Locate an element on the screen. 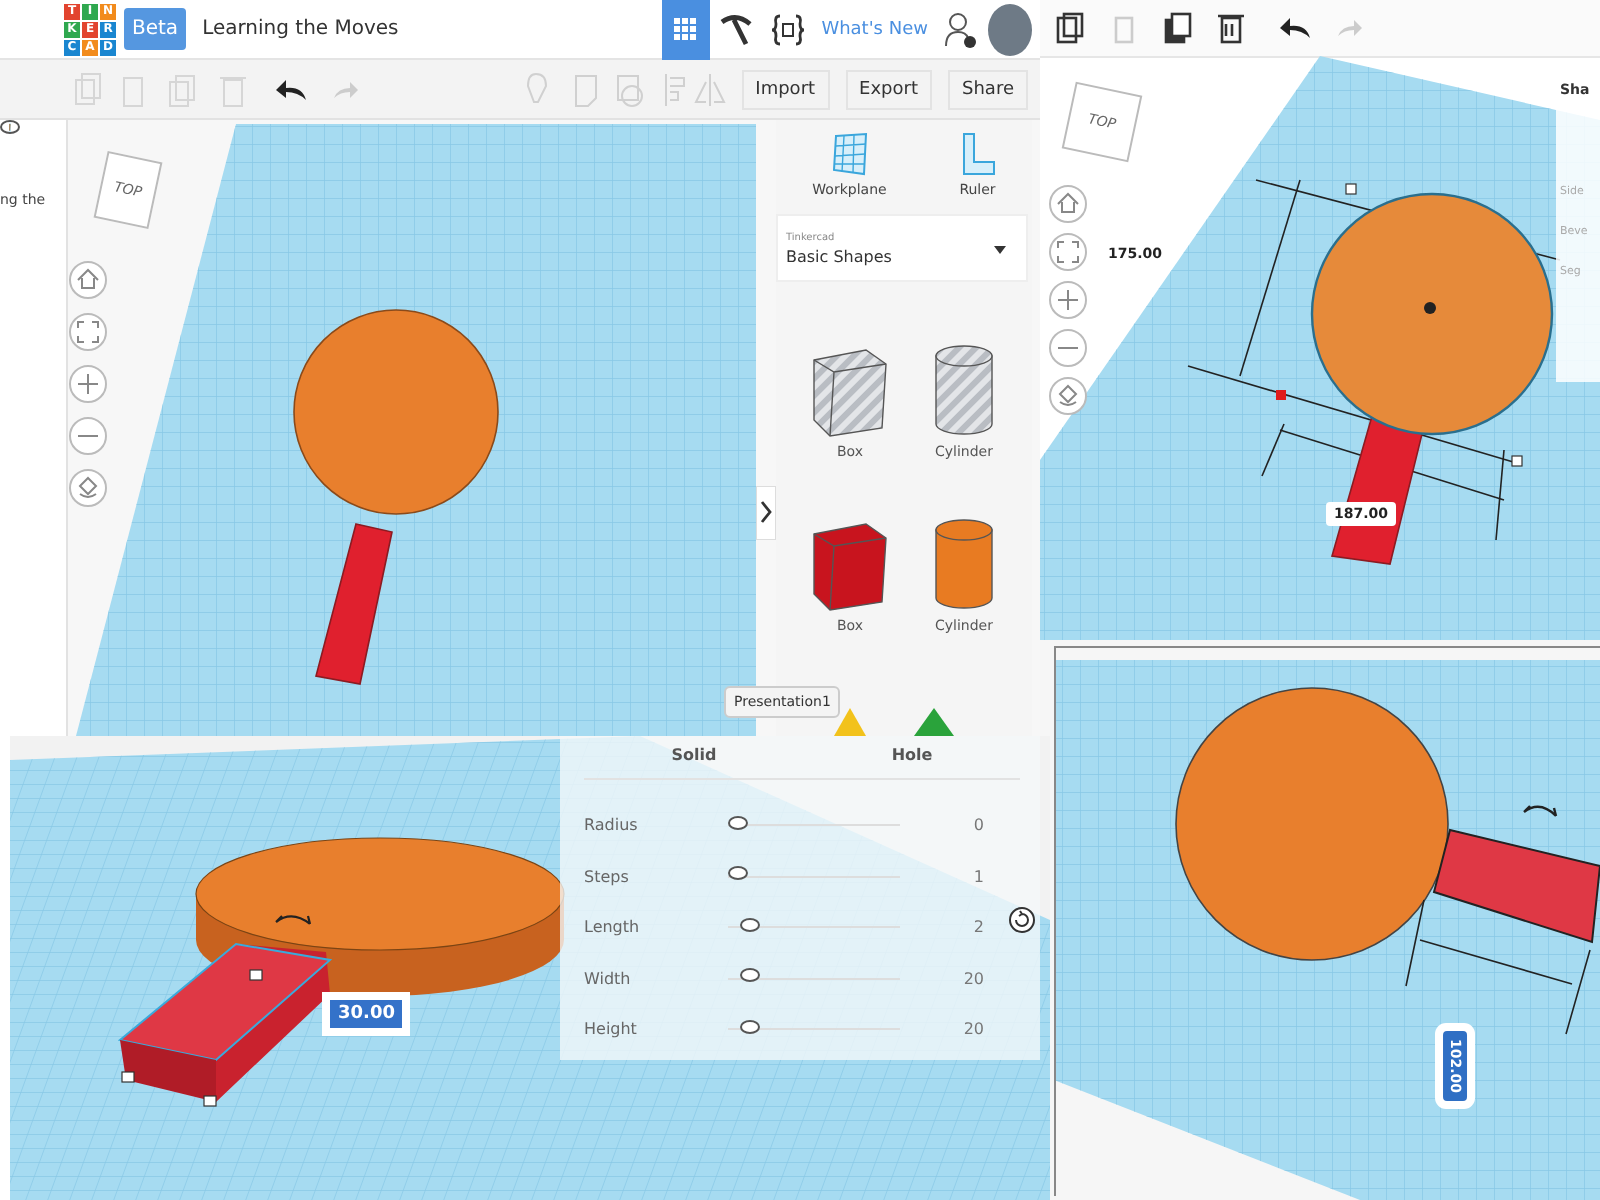 The image size is (1600, 1200). parameter-label: Steps is located at coordinates (607, 876).